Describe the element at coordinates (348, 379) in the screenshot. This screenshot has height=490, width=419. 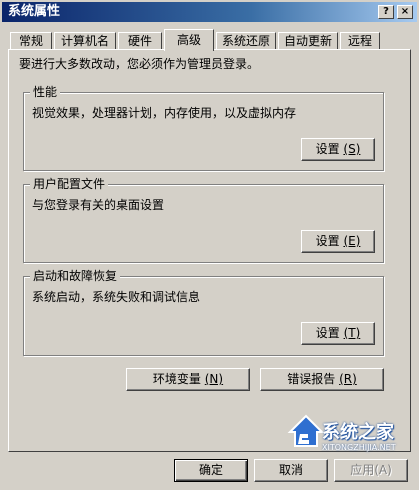
I see `error-reporting-key: (R)` at that location.